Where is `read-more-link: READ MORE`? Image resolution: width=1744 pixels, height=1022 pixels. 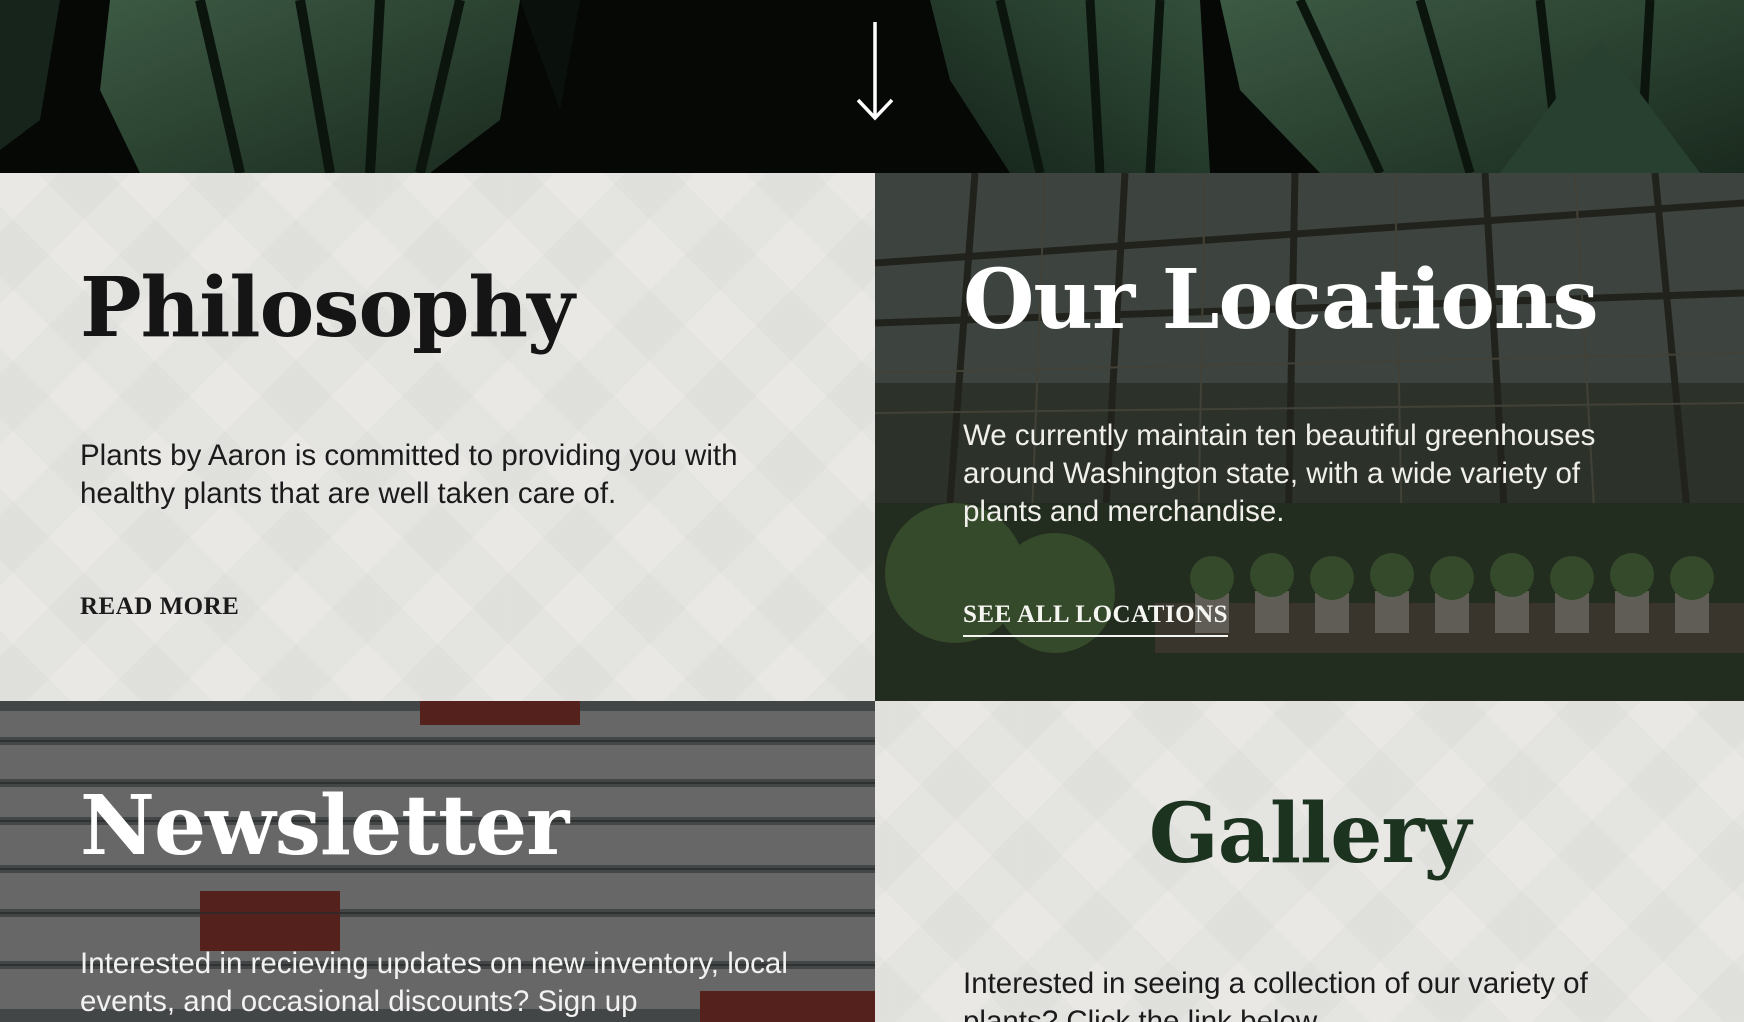
read-more-link: READ MORE is located at coordinates (159, 607).